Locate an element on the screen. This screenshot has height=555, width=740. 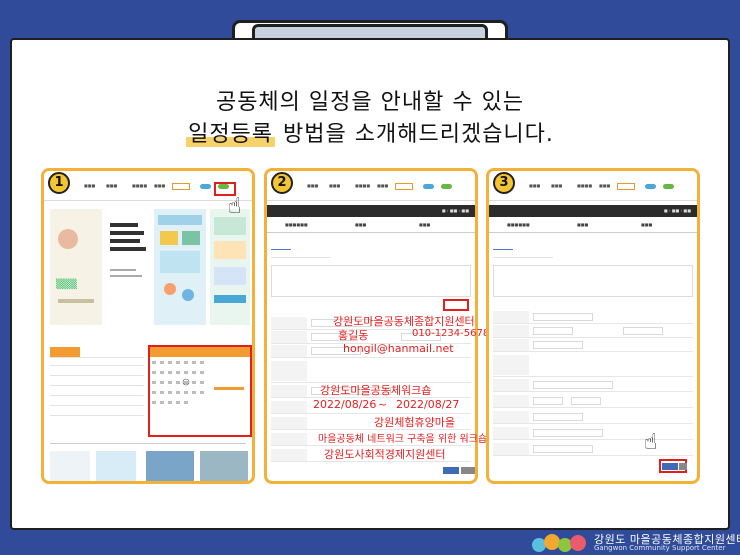
step-badge-2: 2 is located at coordinates (282, 183).